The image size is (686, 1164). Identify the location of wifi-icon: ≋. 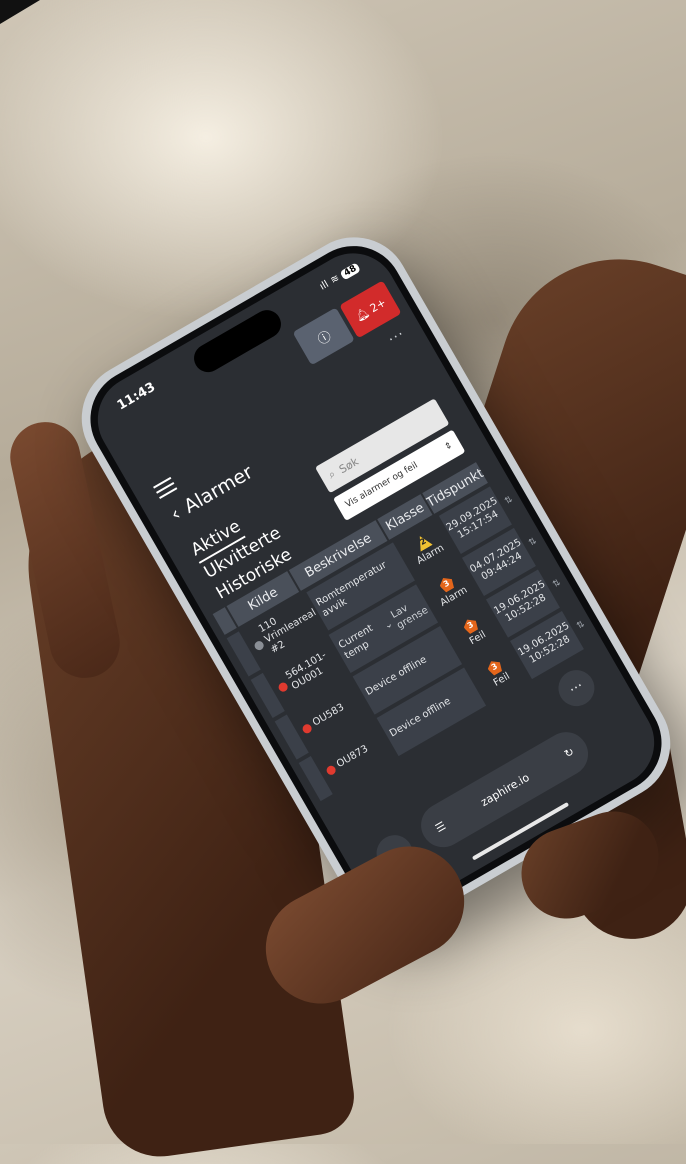
(335, 279).